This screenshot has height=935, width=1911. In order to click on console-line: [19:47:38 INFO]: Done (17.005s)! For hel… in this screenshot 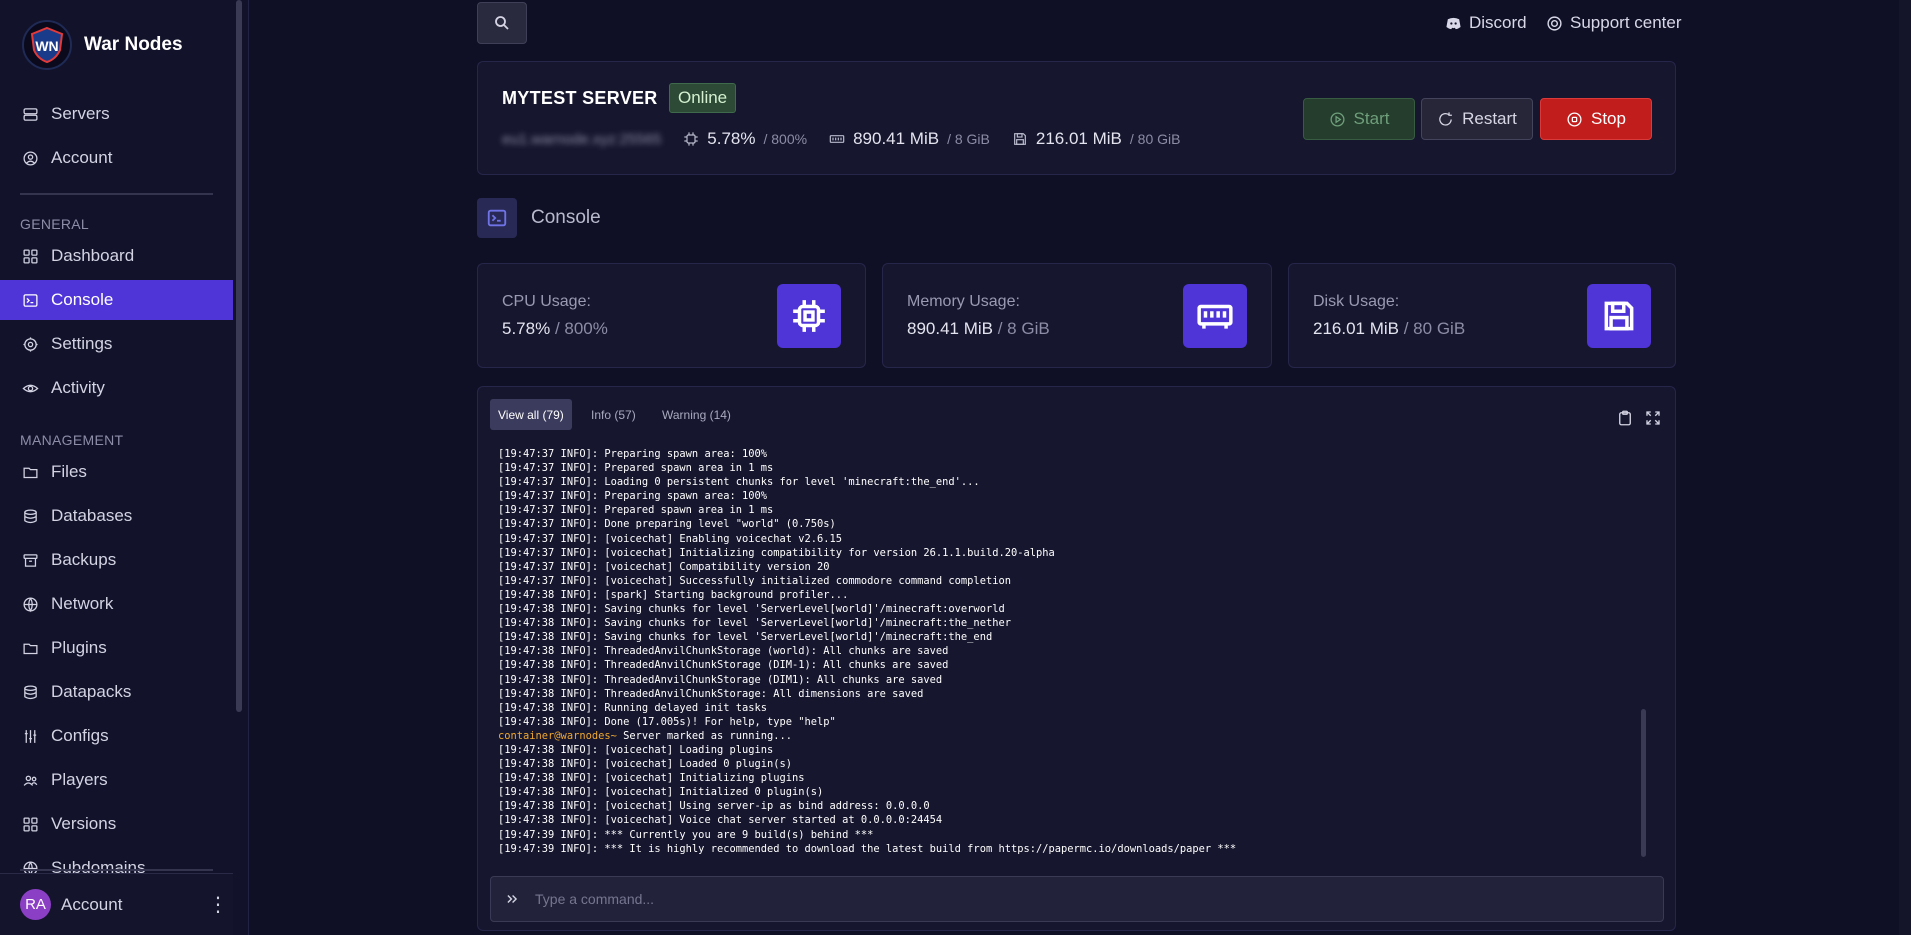, I will do `click(667, 721)`.